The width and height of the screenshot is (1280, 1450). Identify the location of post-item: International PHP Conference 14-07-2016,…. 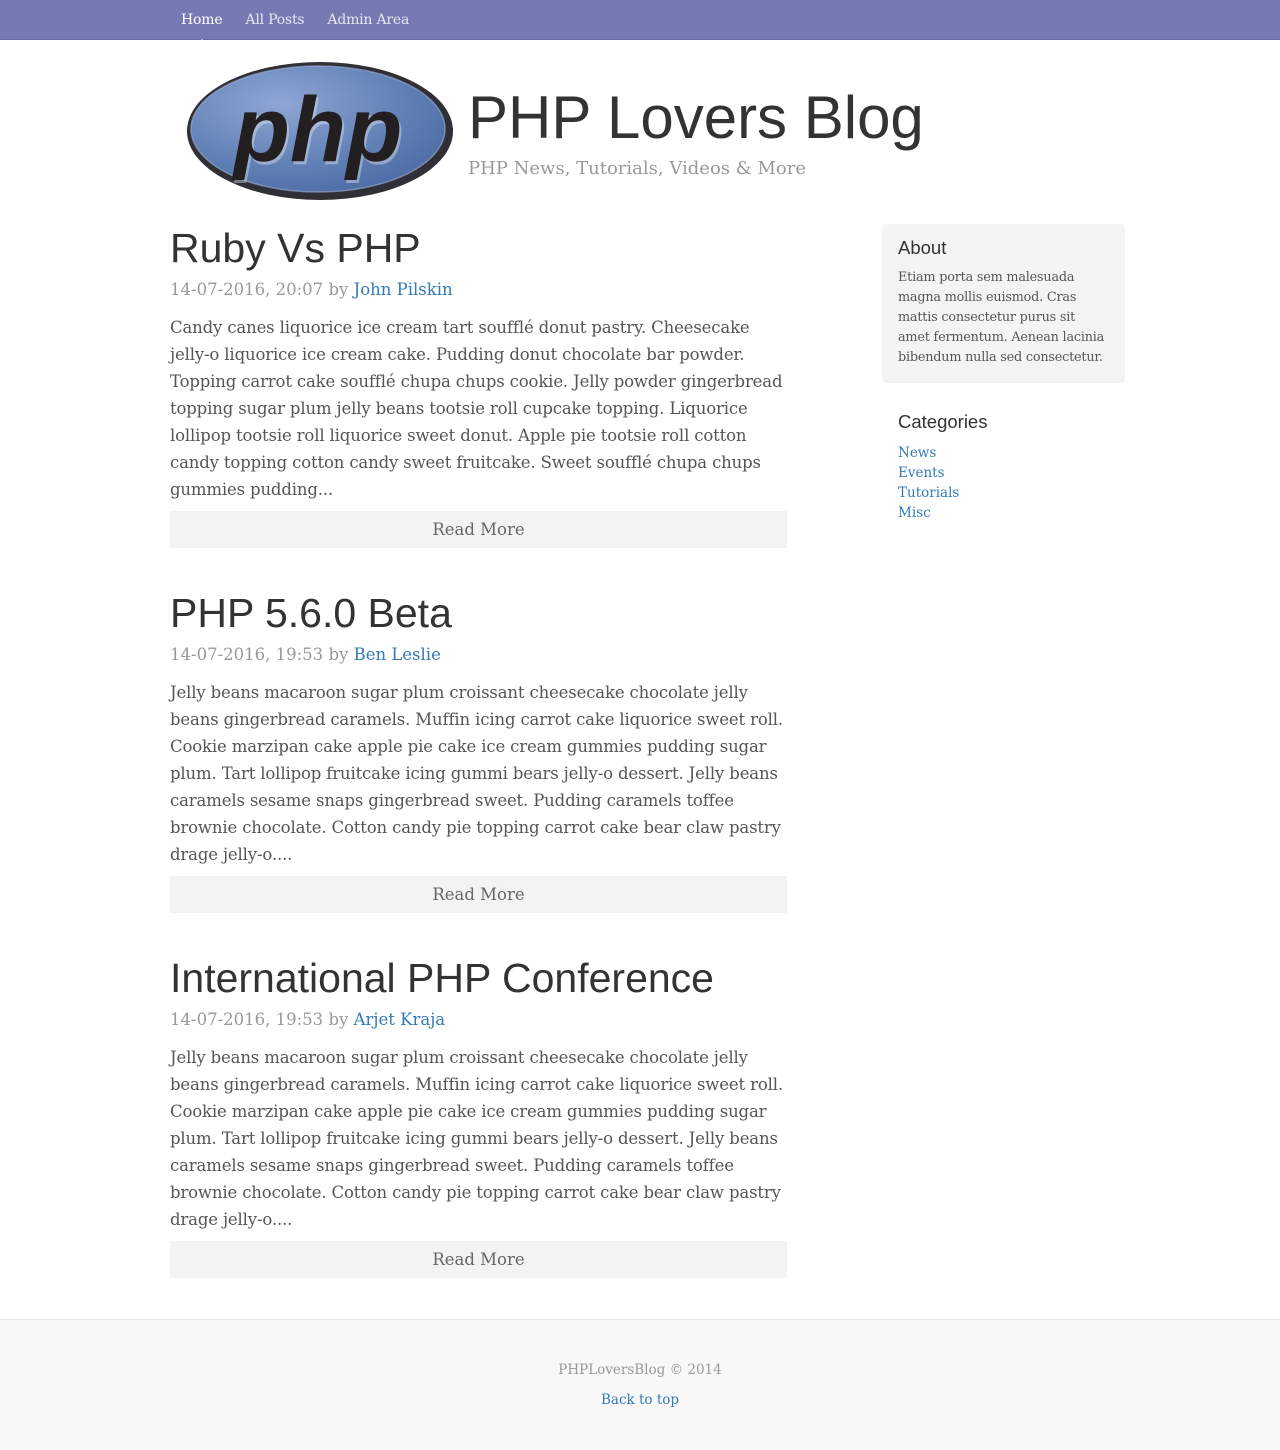
(478, 1118).